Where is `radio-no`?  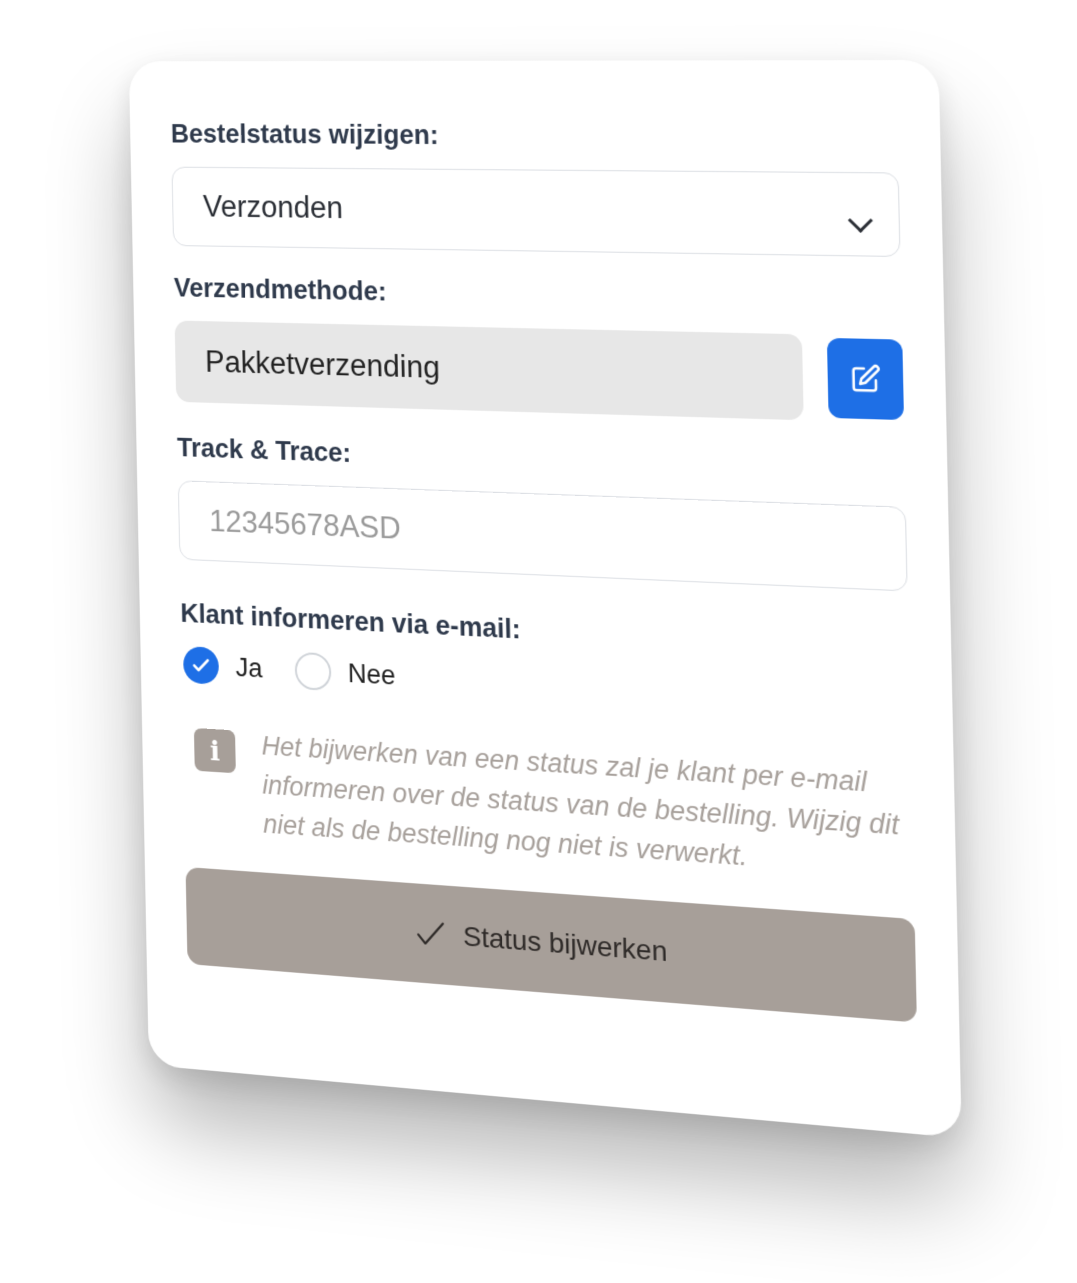 radio-no is located at coordinates (313, 671).